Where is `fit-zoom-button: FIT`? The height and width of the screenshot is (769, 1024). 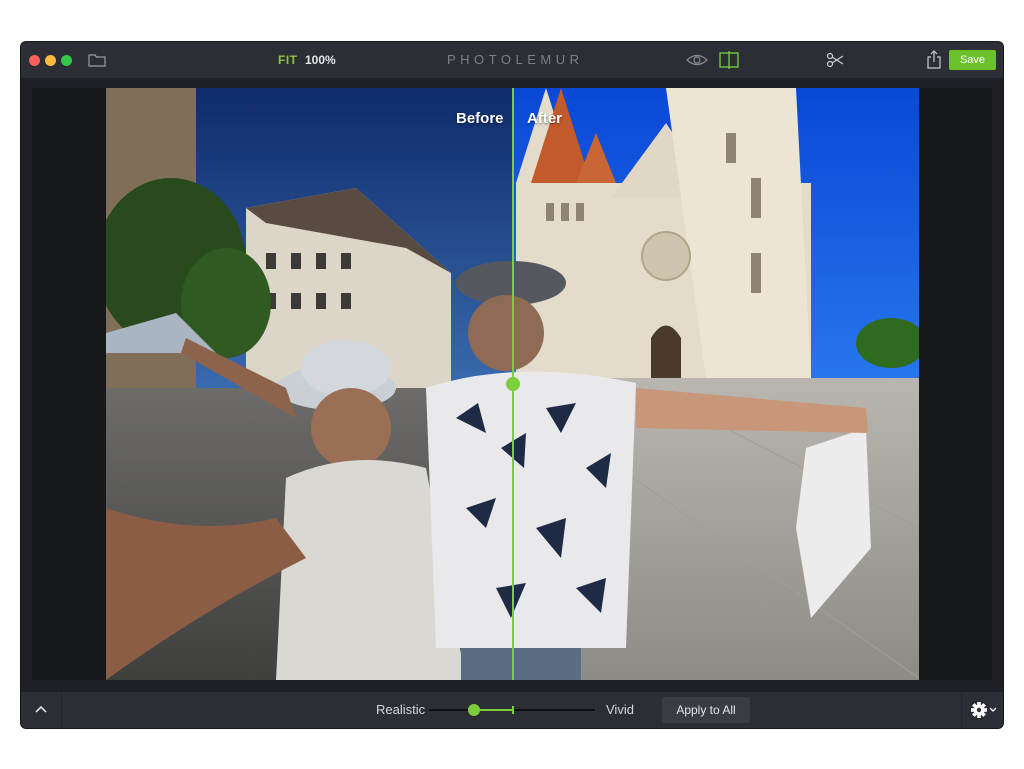
fit-zoom-button: FIT is located at coordinates (288, 60).